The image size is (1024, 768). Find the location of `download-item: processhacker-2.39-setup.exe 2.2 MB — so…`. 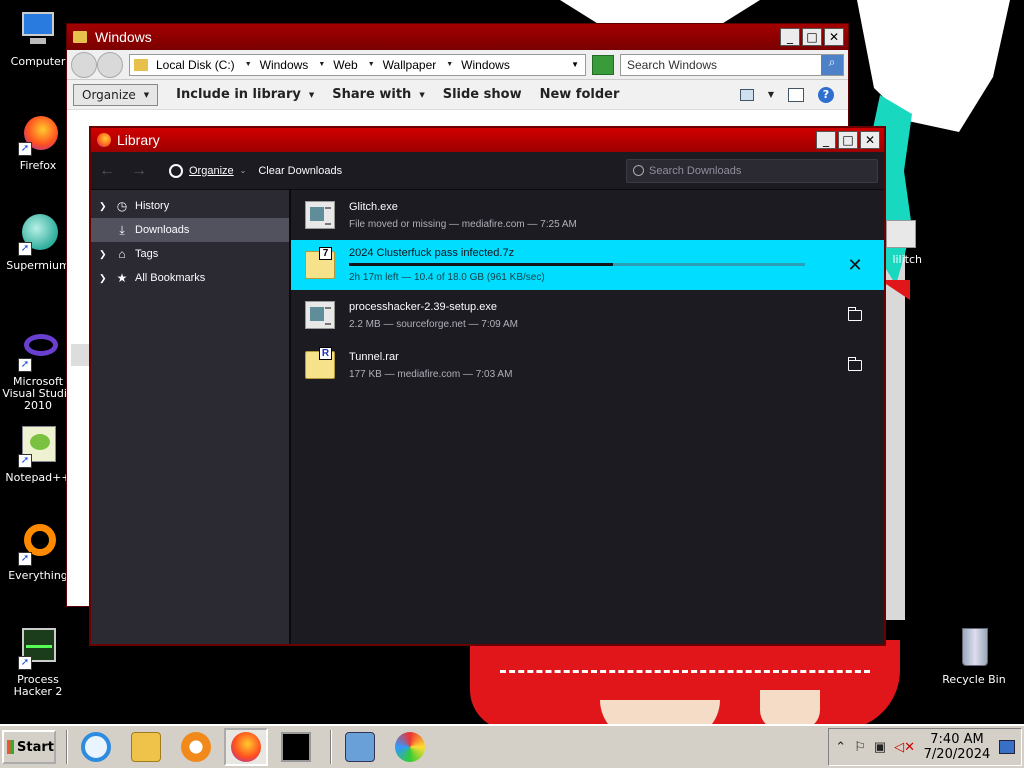

download-item: processhacker-2.39-setup.exe 2.2 MB — so… is located at coordinates (587, 315).